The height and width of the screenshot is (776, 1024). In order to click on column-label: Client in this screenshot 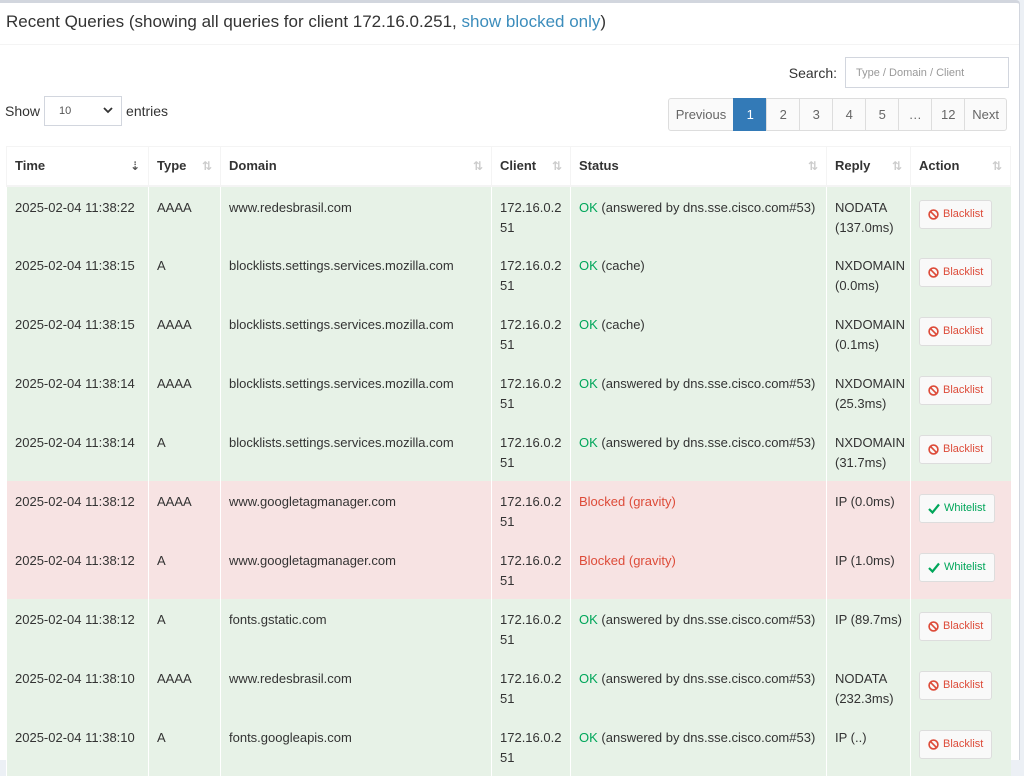, I will do `click(518, 166)`.